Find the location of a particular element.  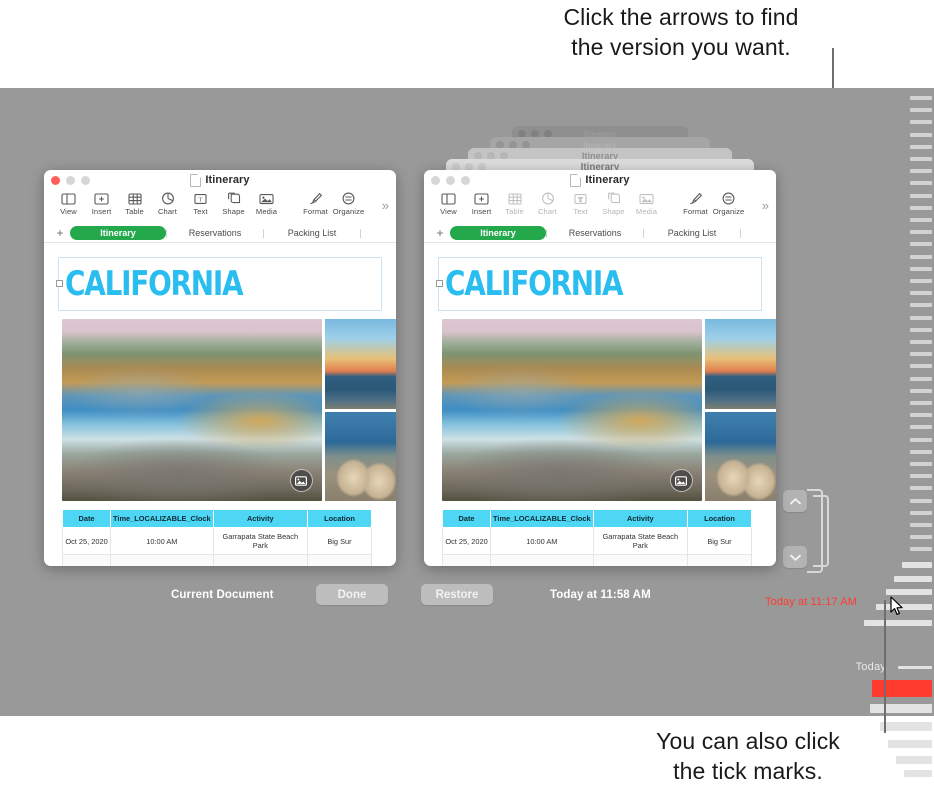

window-traffic-lights is located at coordinates (70, 180).